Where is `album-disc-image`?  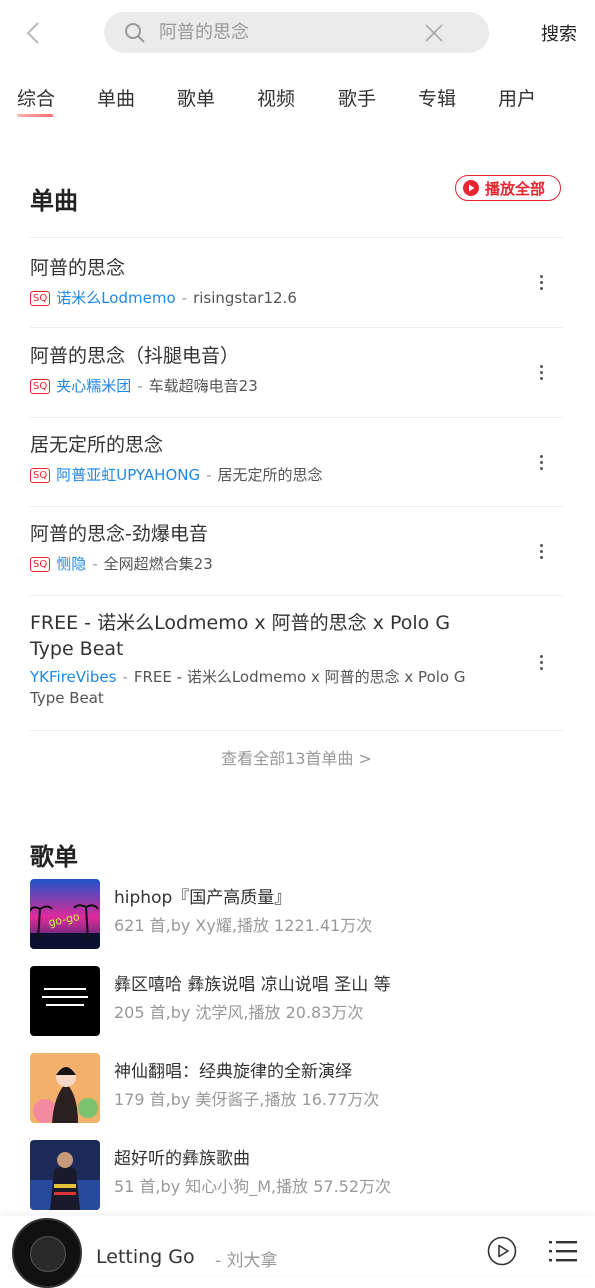
album-disc-image is located at coordinates (47, 1253).